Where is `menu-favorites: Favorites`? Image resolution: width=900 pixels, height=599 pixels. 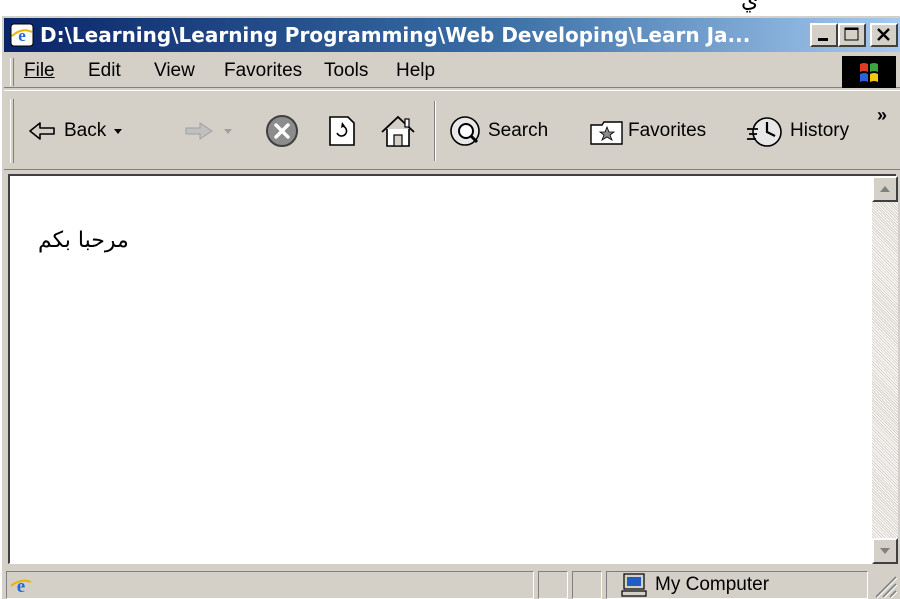 menu-favorites: Favorites is located at coordinates (263, 71).